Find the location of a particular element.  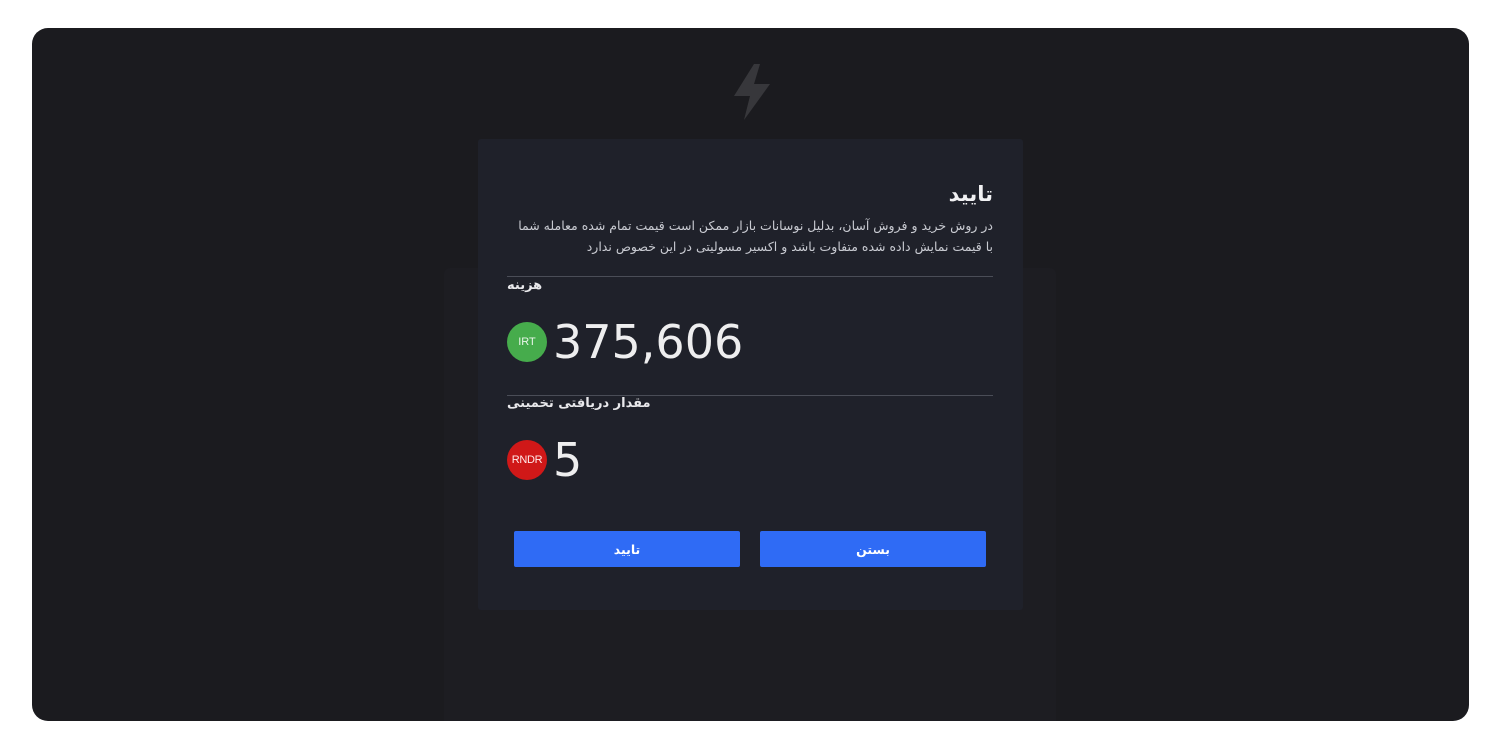

rndr-currency-icon: RNDR is located at coordinates (527, 460).